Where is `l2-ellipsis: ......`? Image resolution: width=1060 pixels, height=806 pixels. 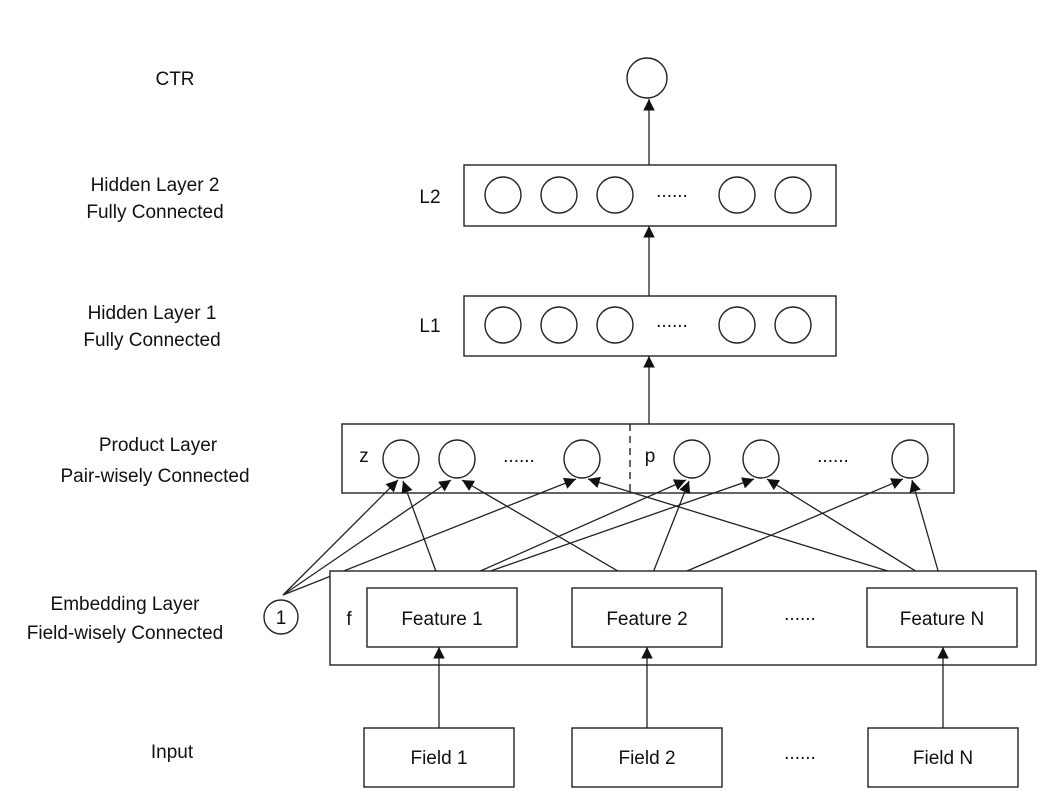 l2-ellipsis: ...... is located at coordinates (672, 191).